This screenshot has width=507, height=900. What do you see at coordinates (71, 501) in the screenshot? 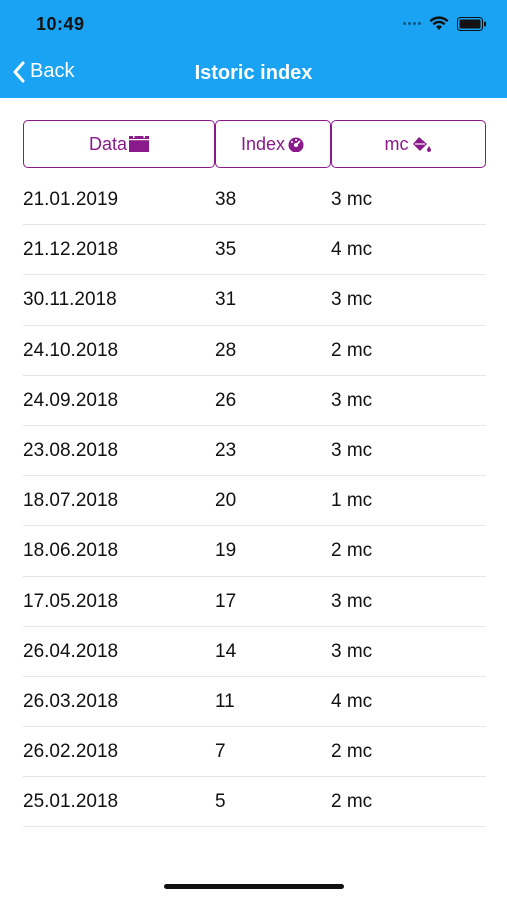
I see `date-cell: 18.07.2018` at bounding box center [71, 501].